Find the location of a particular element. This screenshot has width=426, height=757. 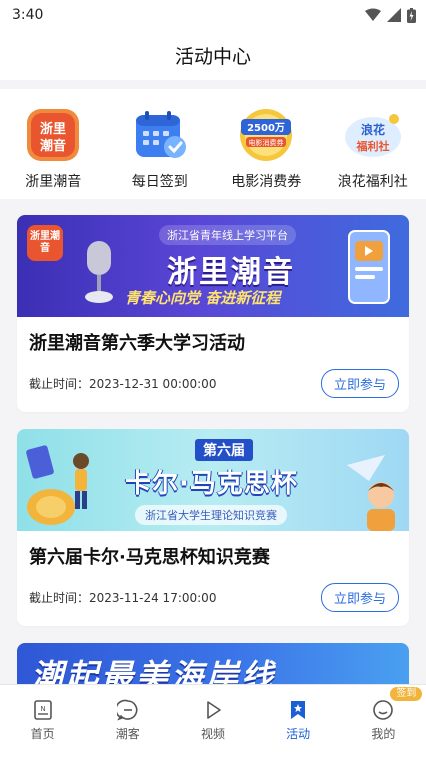

checkin-badge: 签到 is located at coordinates (406, 694).